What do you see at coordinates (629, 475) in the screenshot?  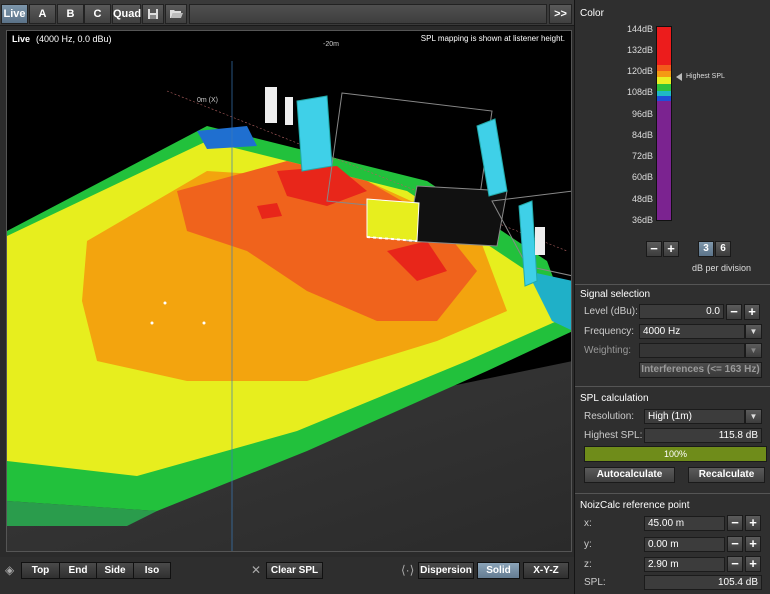 I see `autocalculate-button: Autocalculate` at bounding box center [629, 475].